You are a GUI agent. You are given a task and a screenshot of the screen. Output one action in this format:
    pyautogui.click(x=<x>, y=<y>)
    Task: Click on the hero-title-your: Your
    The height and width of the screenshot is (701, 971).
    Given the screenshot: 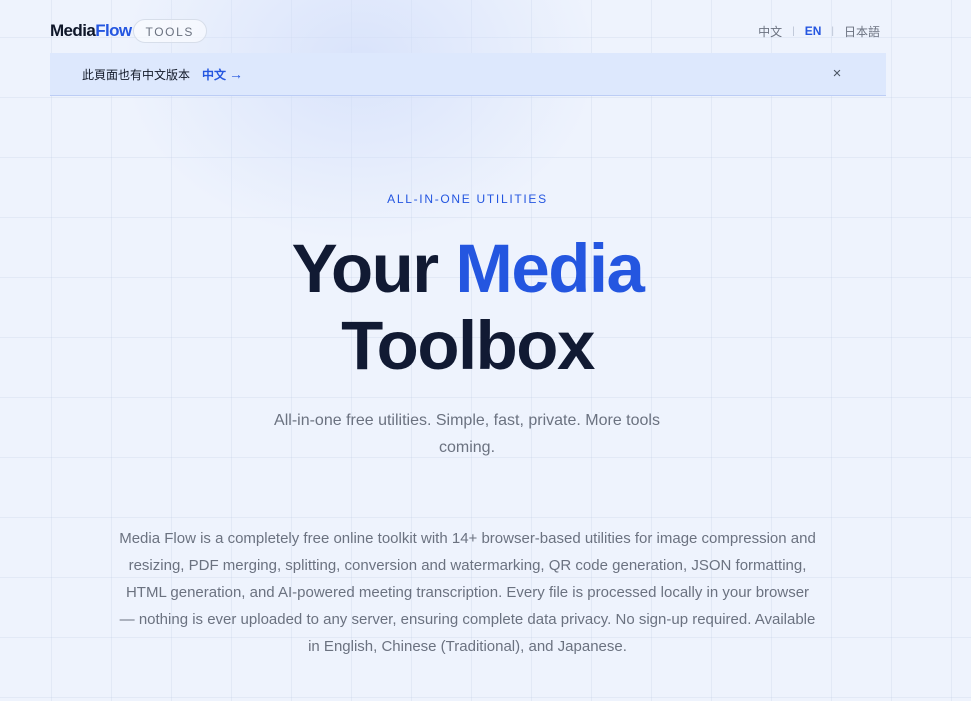 What is the action you would take?
    pyautogui.click(x=365, y=268)
    